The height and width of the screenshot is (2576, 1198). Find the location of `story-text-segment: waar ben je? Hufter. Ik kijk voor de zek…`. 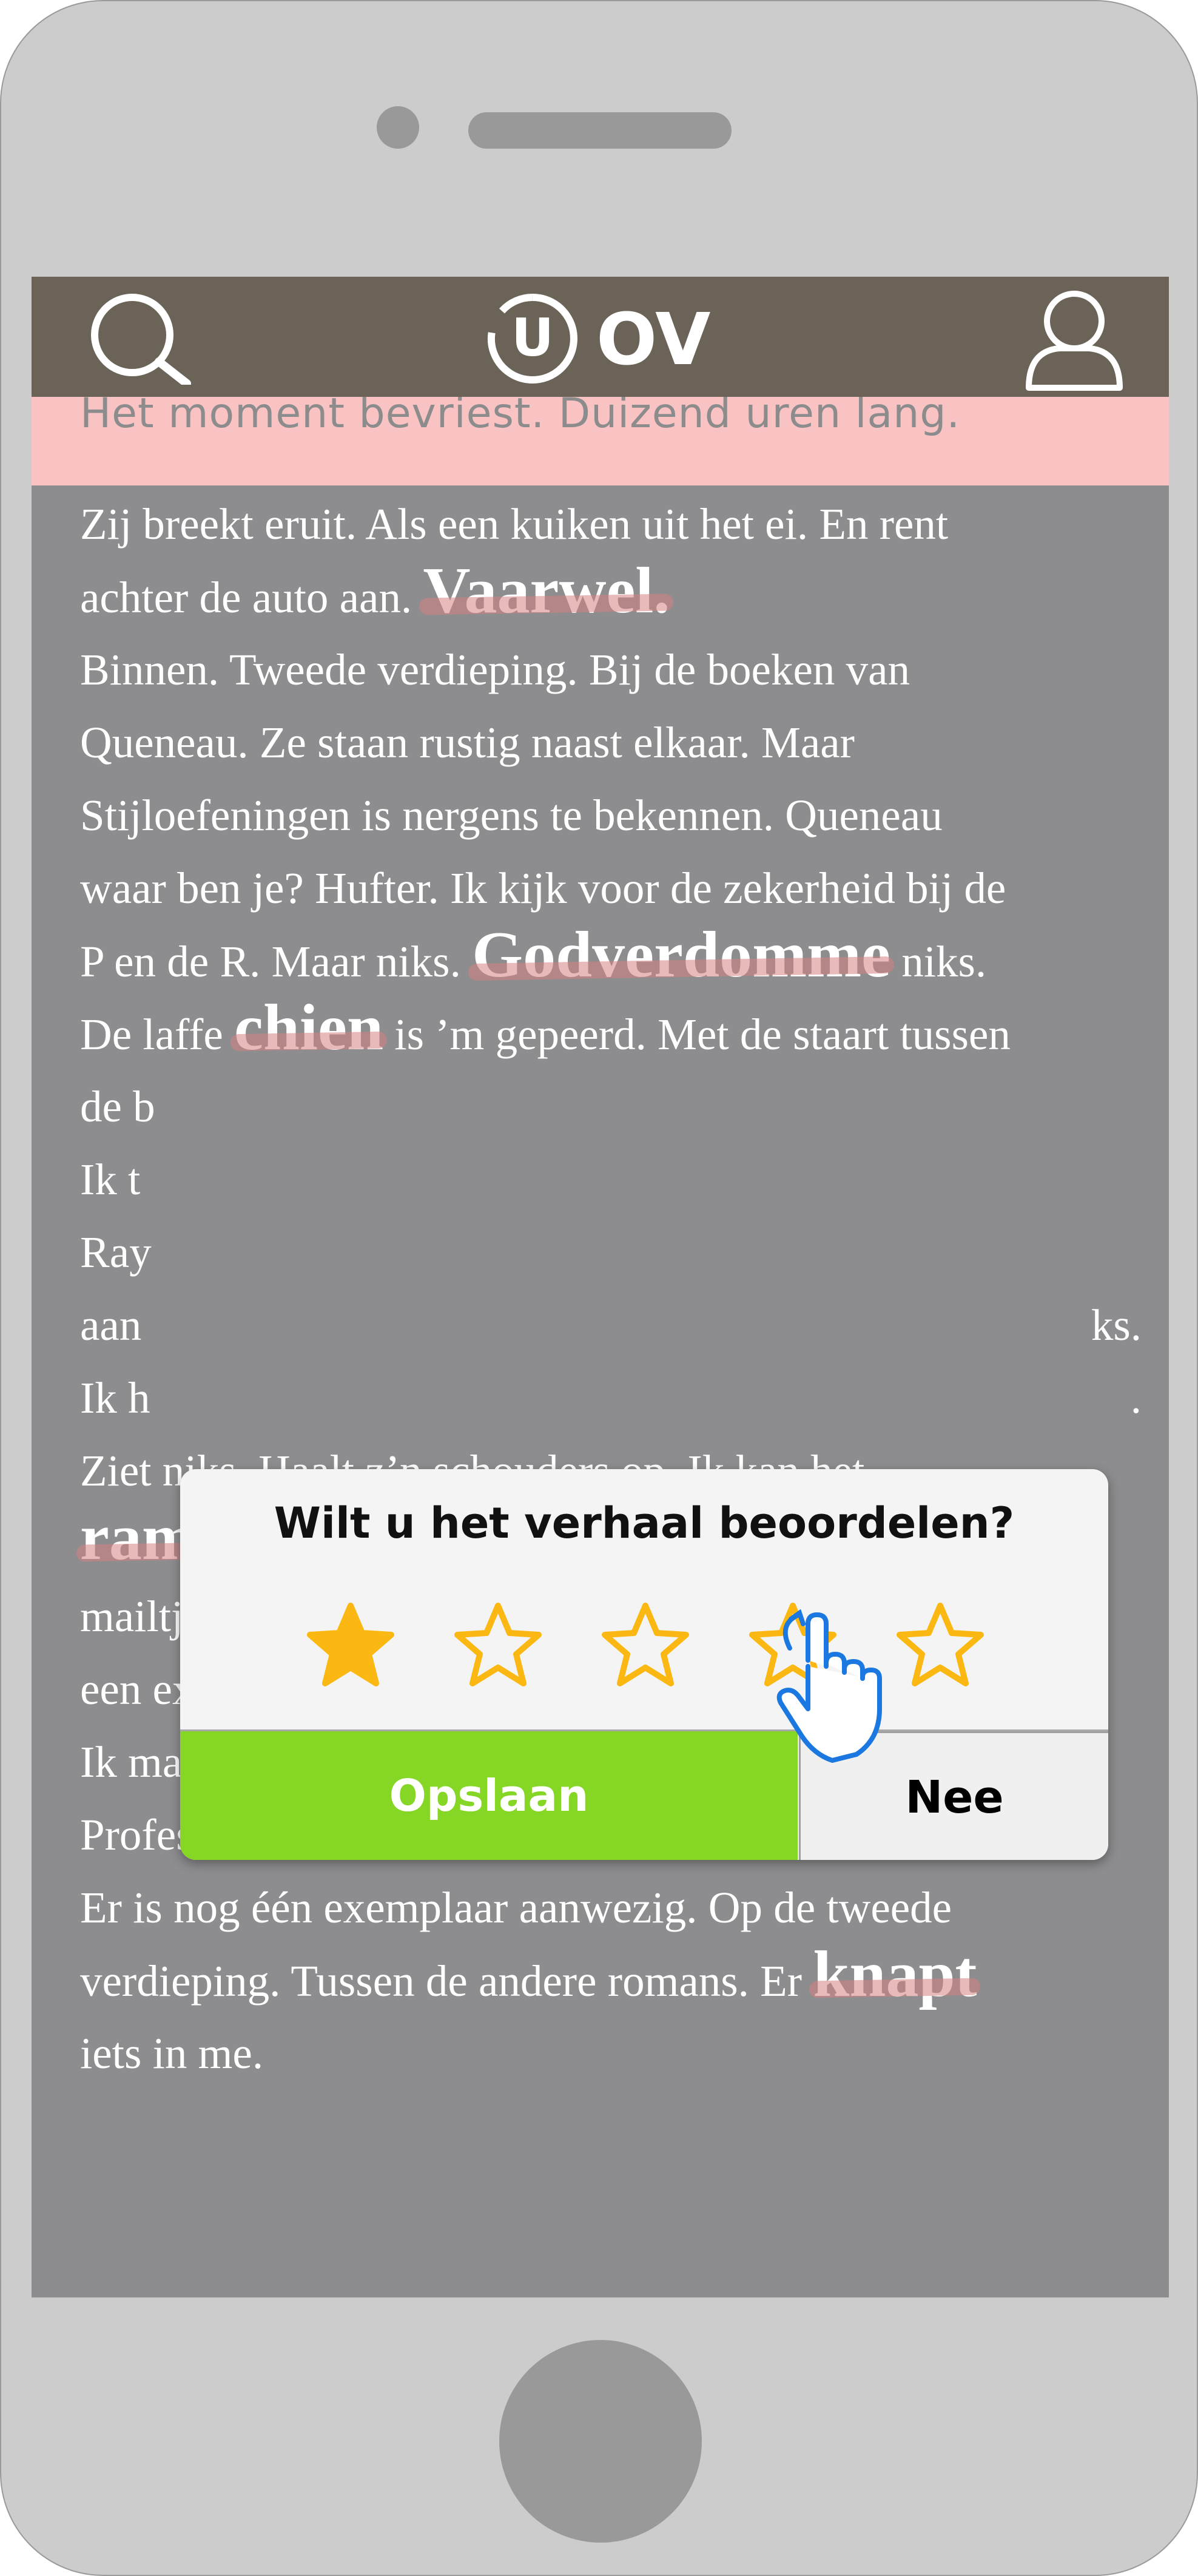

story-text-segment: waar ben je? Hufter. Ik kijk voor de zek… is located at coordinates (543, 888).